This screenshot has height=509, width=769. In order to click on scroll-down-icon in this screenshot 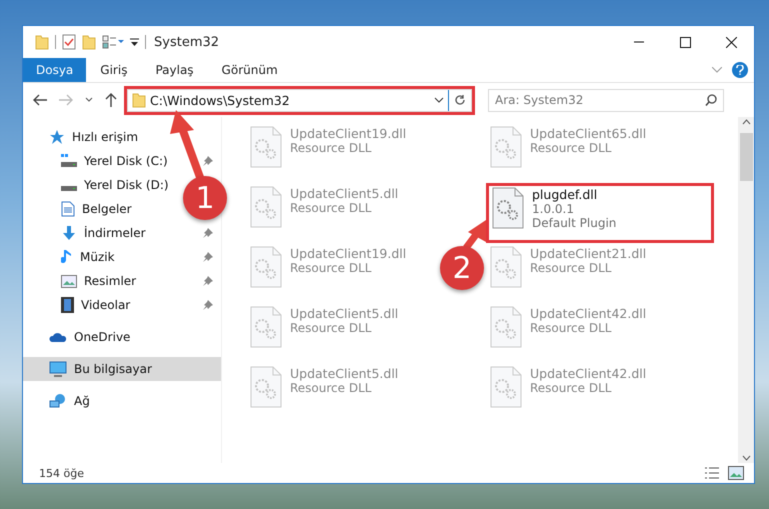, I will do `click(746, 458)`.